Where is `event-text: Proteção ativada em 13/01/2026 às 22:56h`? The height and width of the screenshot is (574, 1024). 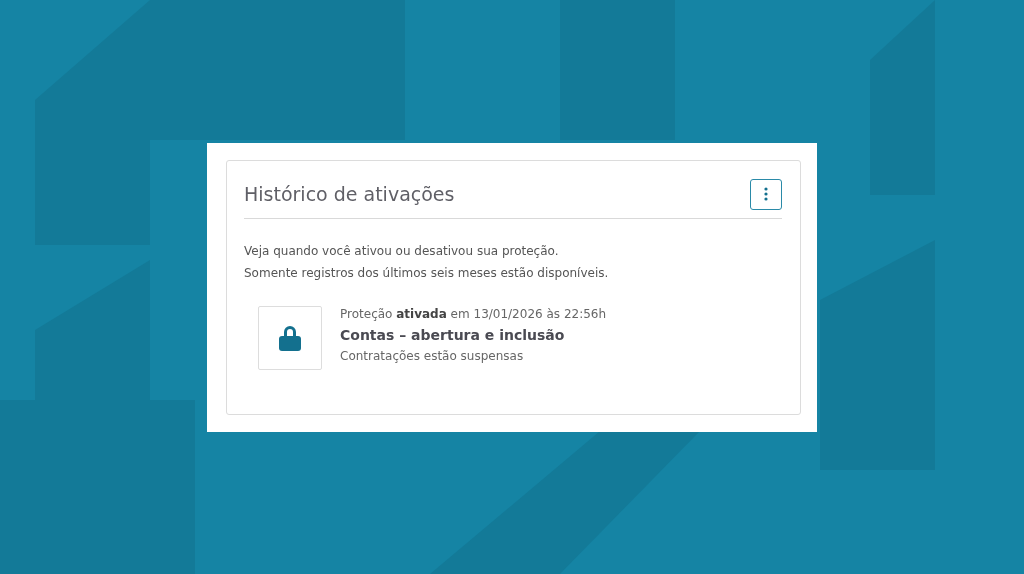
event-text: Proteção ativada em 13/01/2026 às 22:56h is located at coordinates (473, 313).